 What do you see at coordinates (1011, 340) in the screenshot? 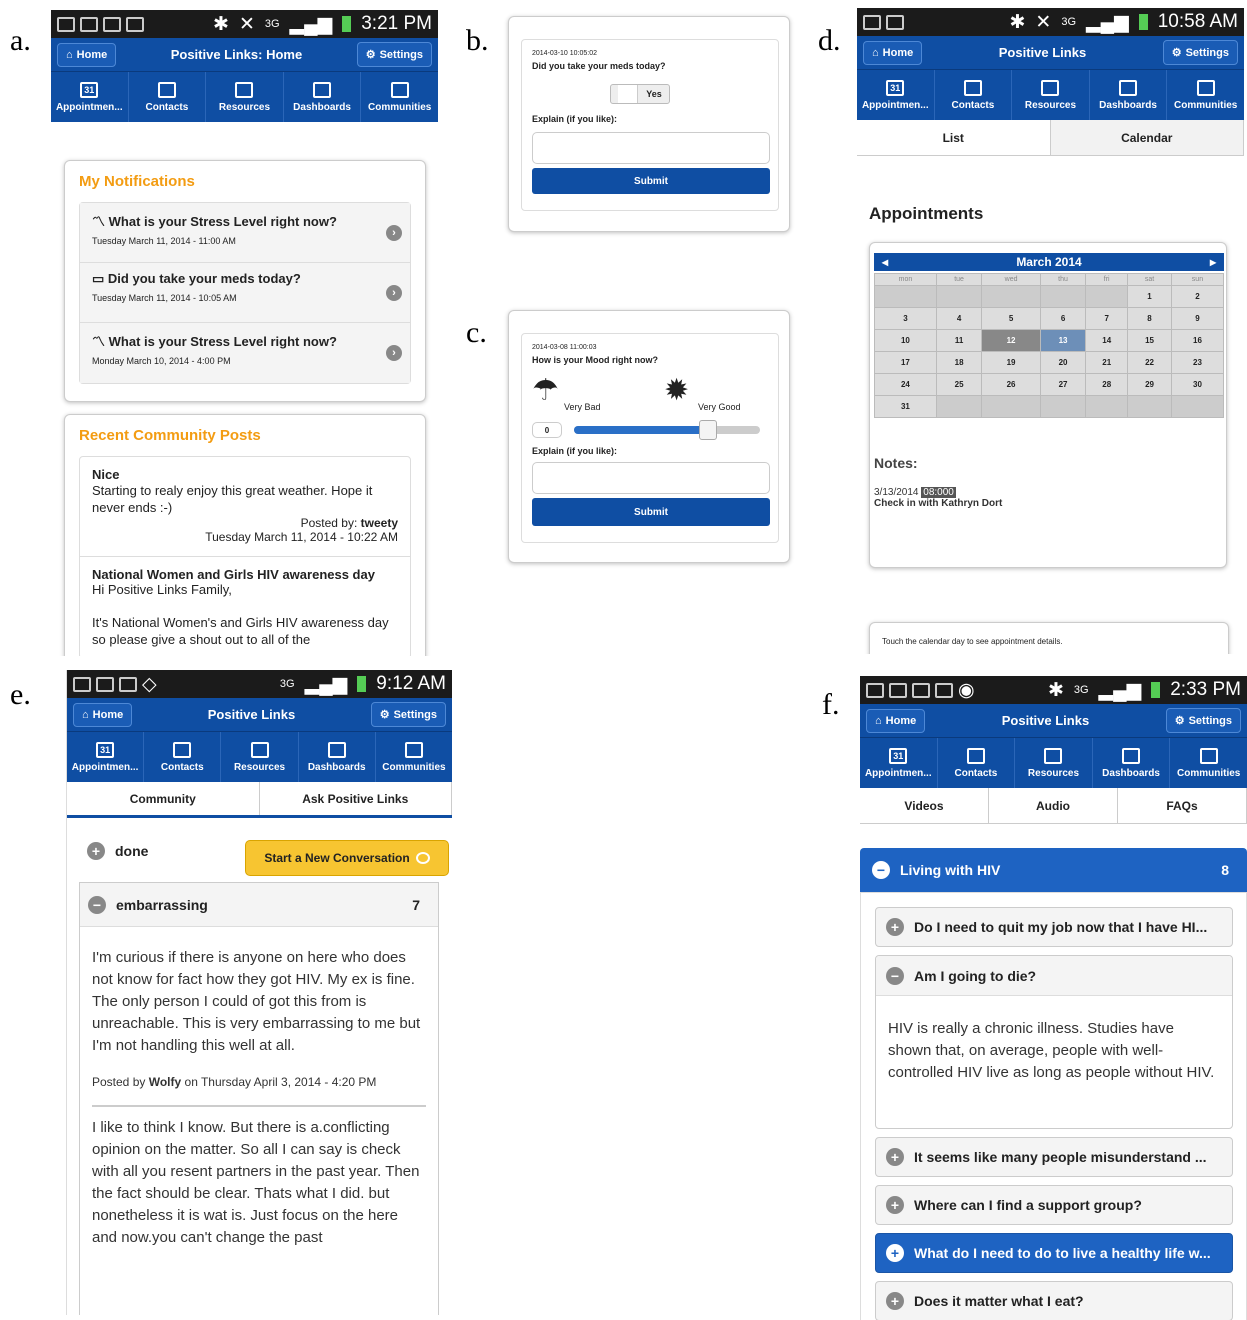
I see `calendar-day: 12` at bounding box center [1011, 340].